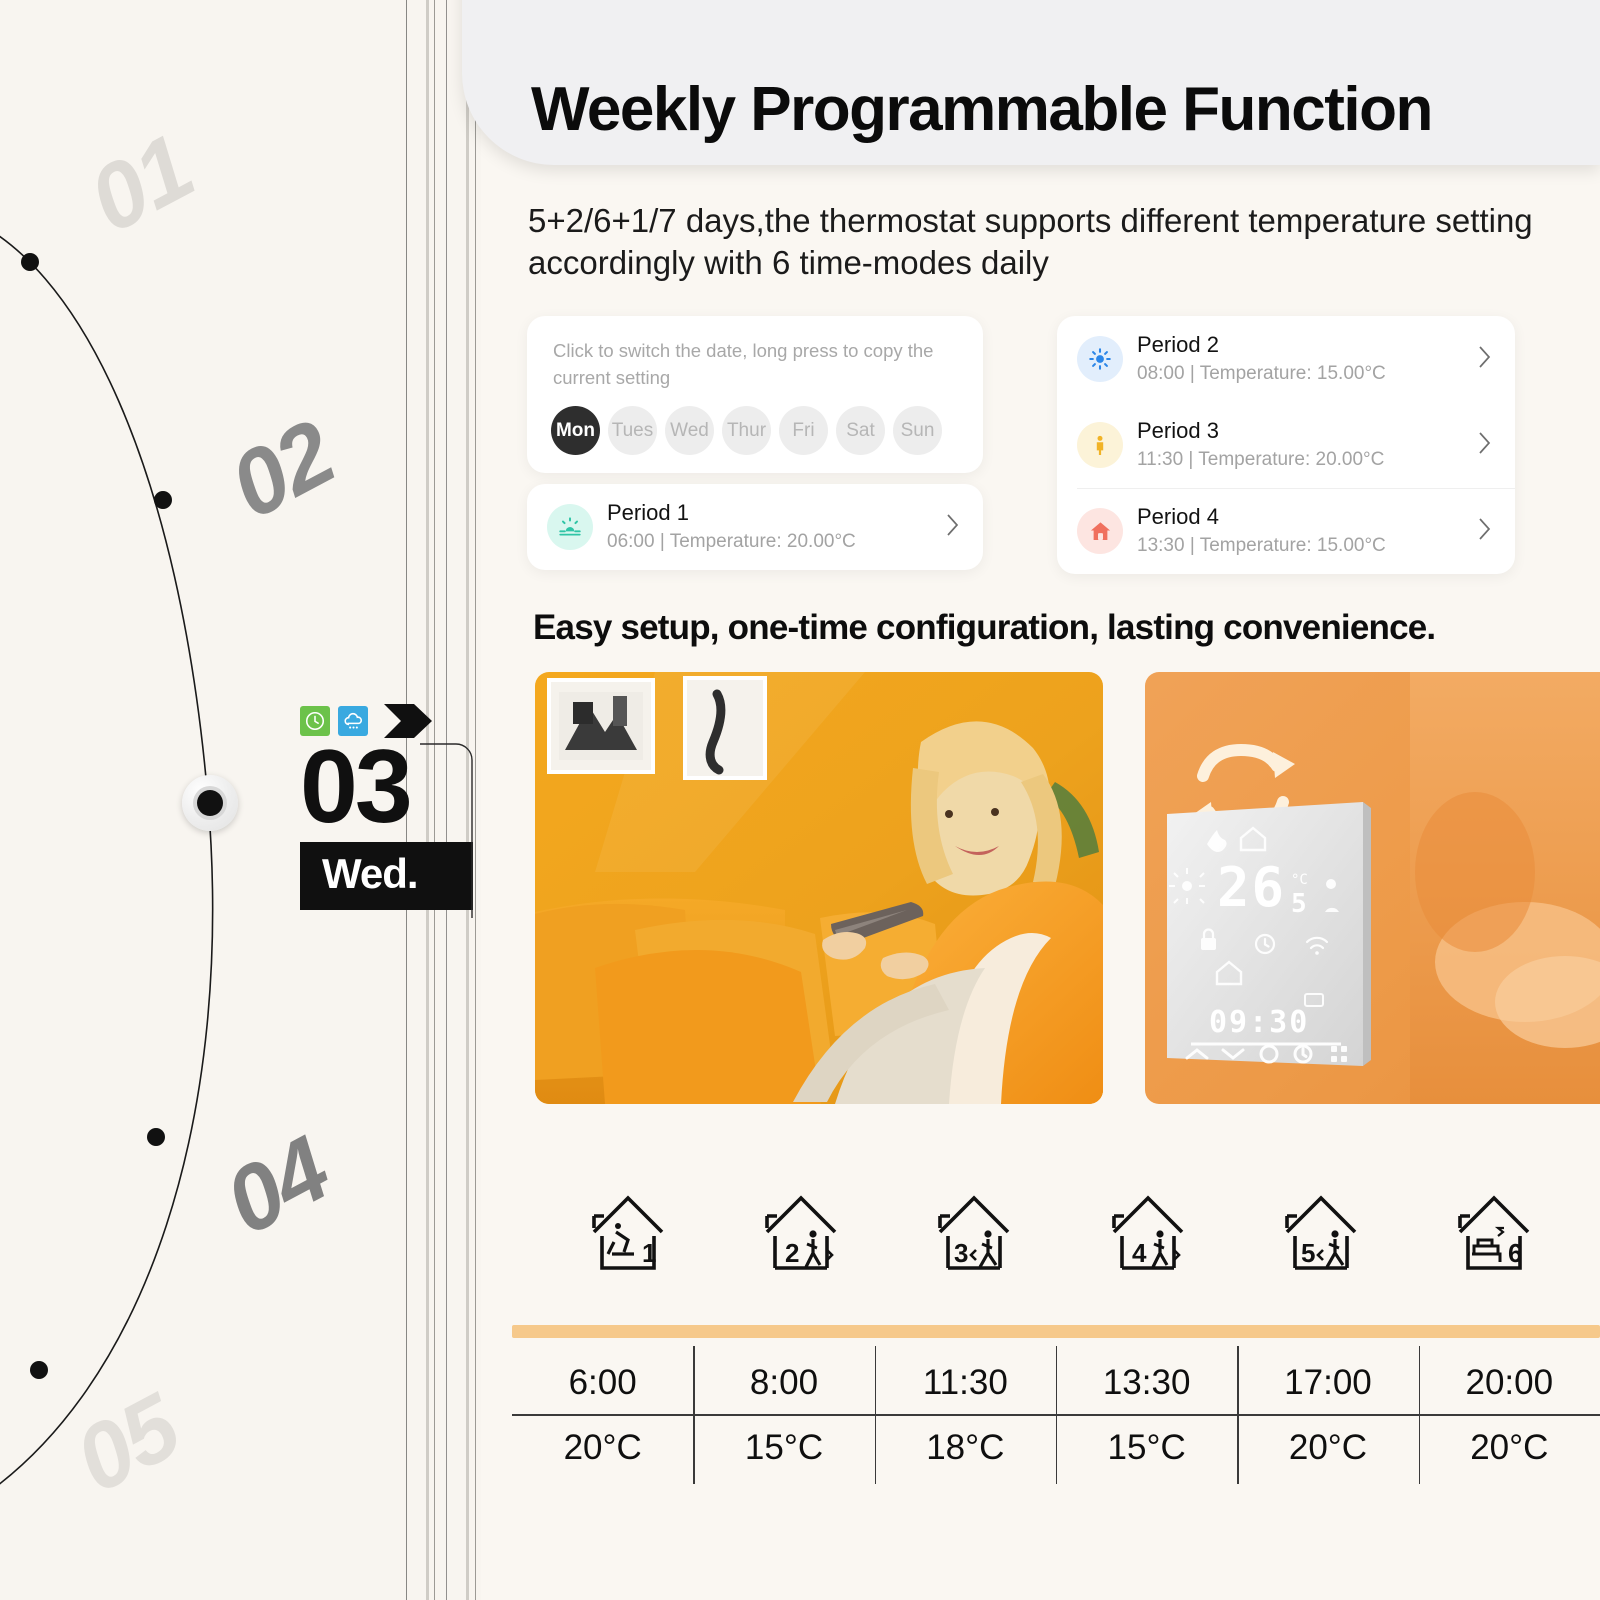  I want to click on photo-wall-thermostat: 26 °C 5 09:30, so click(1372, 888).